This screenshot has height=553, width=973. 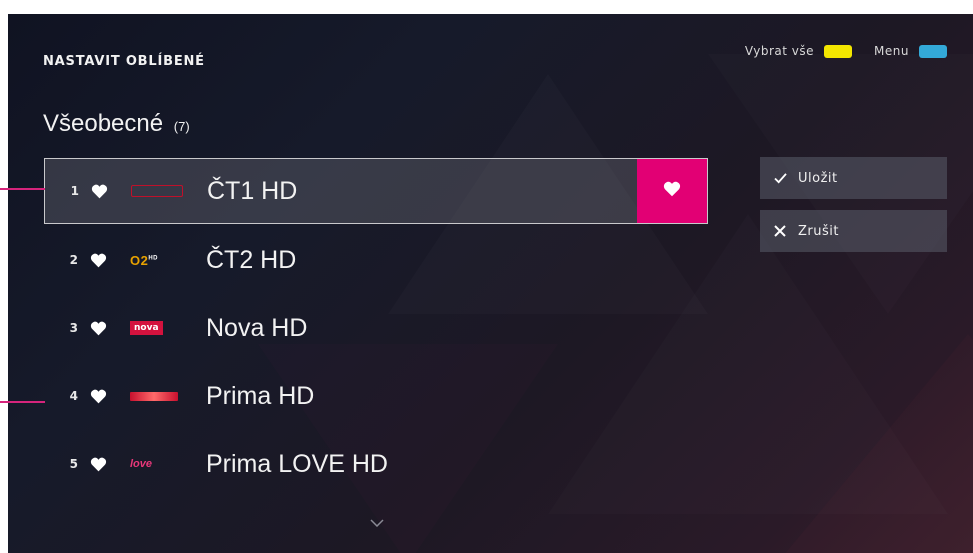 What do you see at coordinates (73, 328) in the screenshot?
I see `channel-number: 3` at bounding box center [73, 328].